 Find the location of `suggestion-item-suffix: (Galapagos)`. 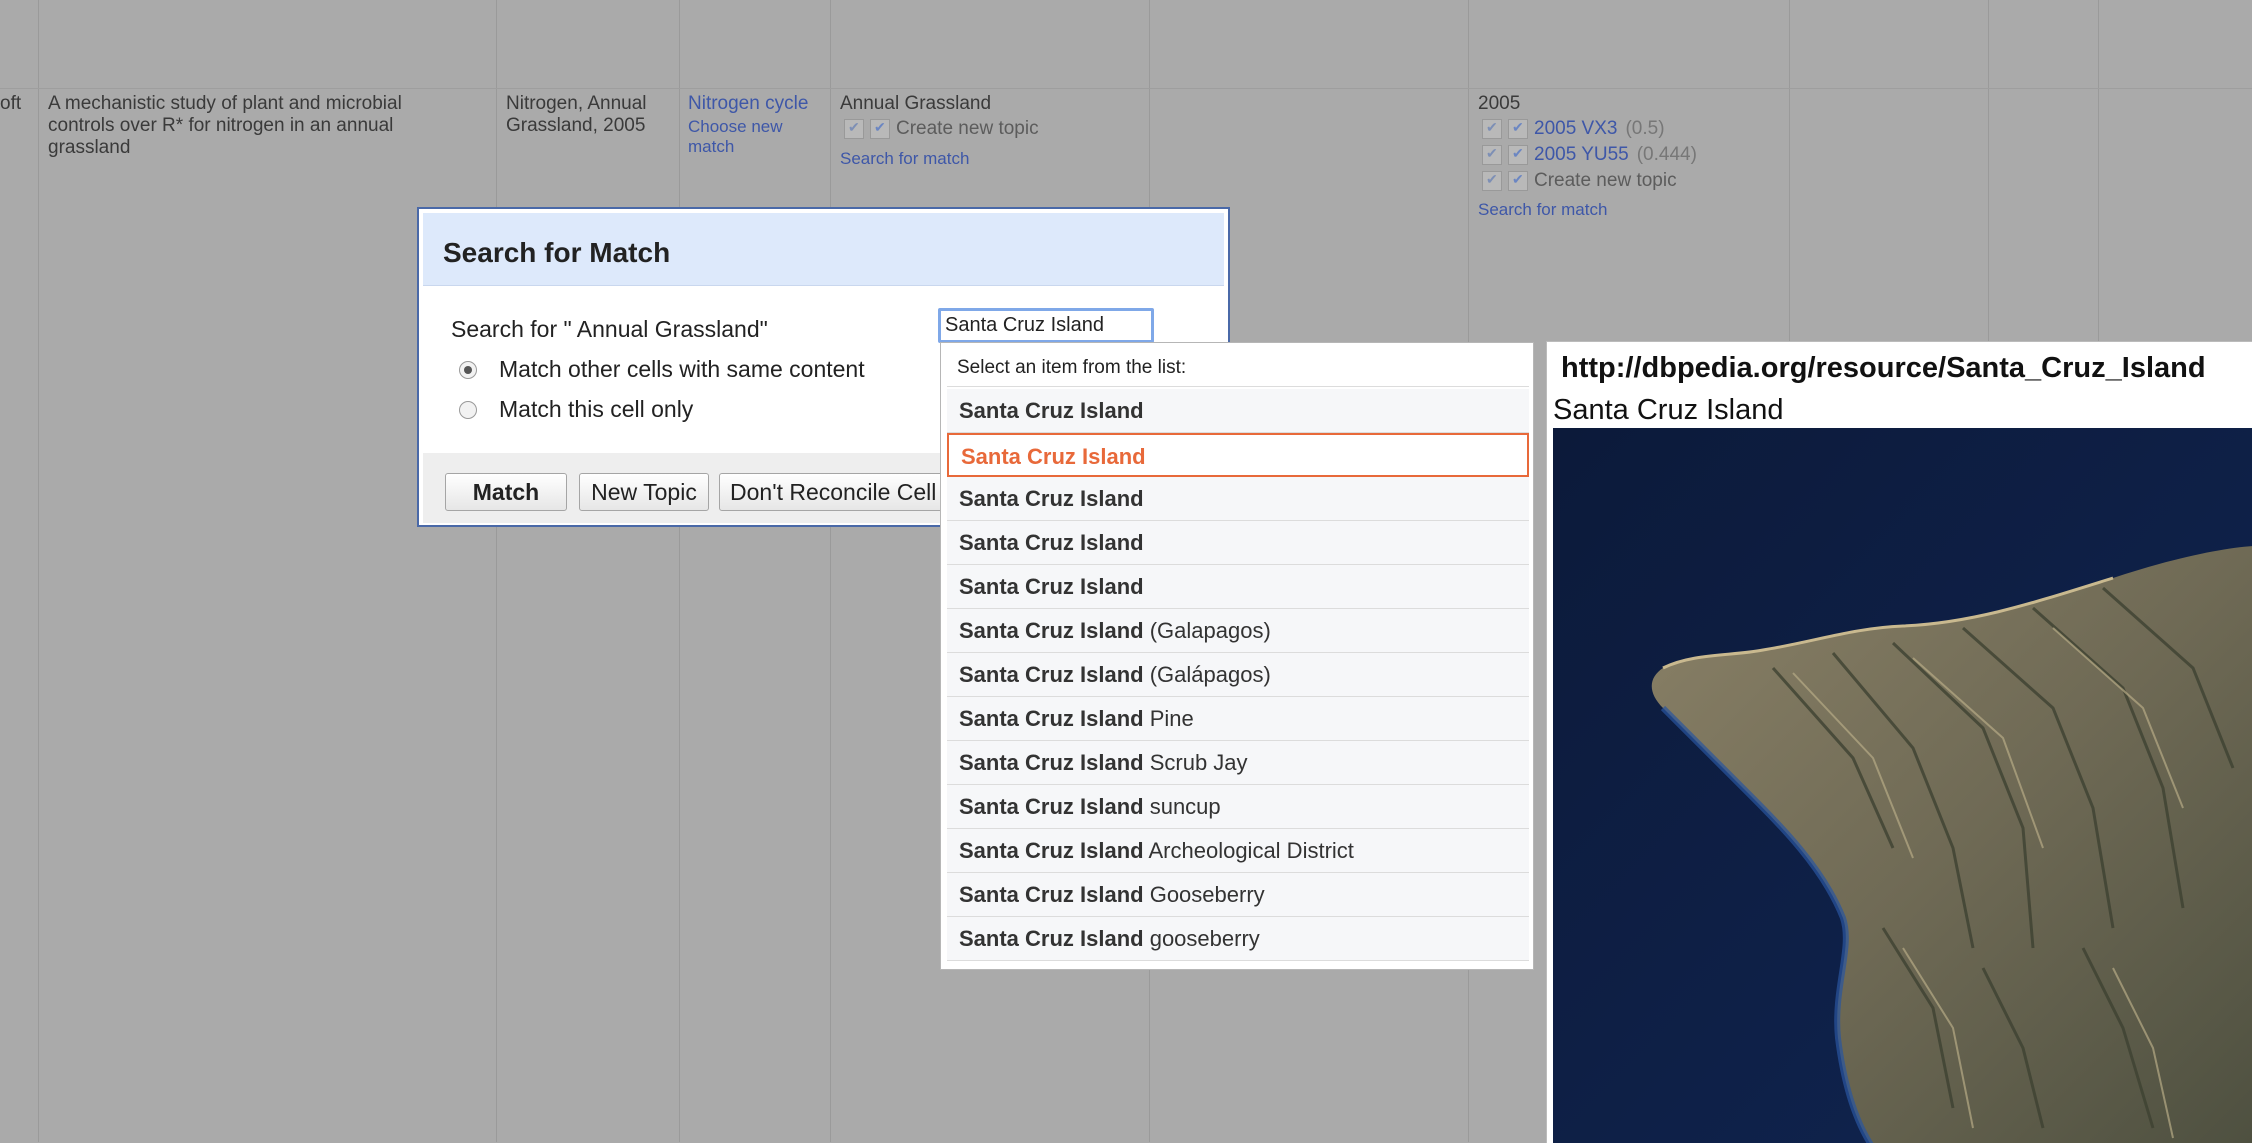

suggestion-item-suffix: (Galapagos) is located at coordinates (1207, 630).